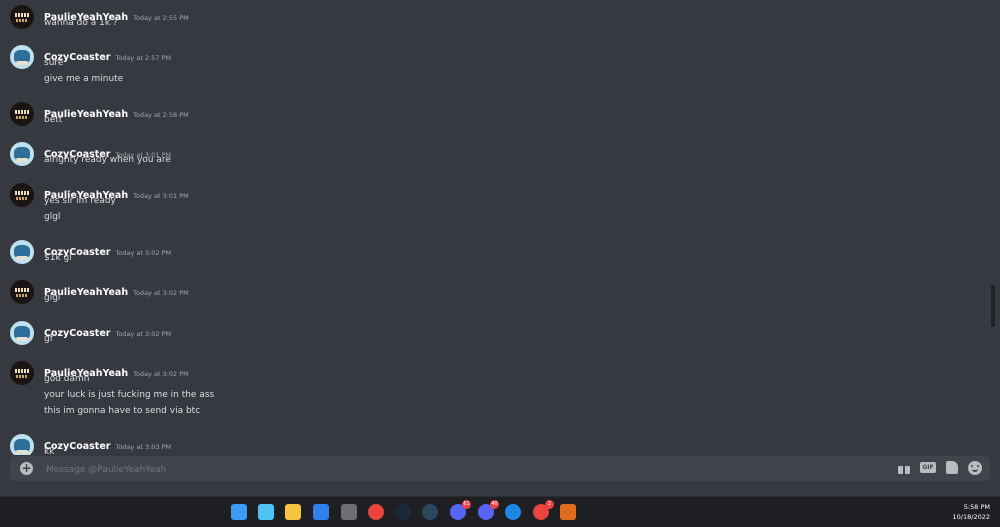 The width and height of the screenshot is (1000, 527). I want to click on gif-button: GIF, so click(928, 467).